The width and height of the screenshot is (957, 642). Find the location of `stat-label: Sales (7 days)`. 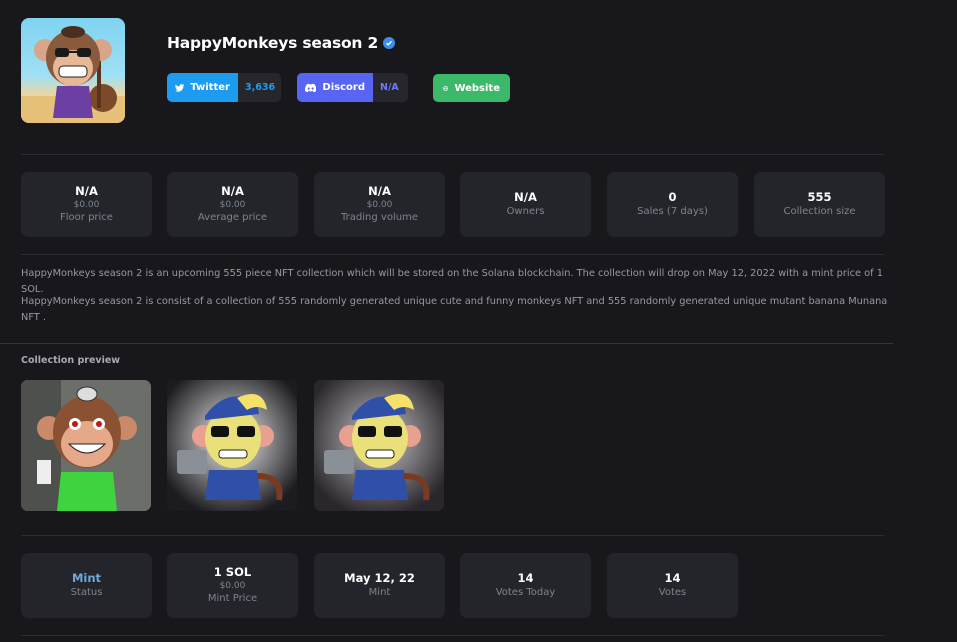

stat-label: Sales (7 days) is located at coordinates (672, 211).